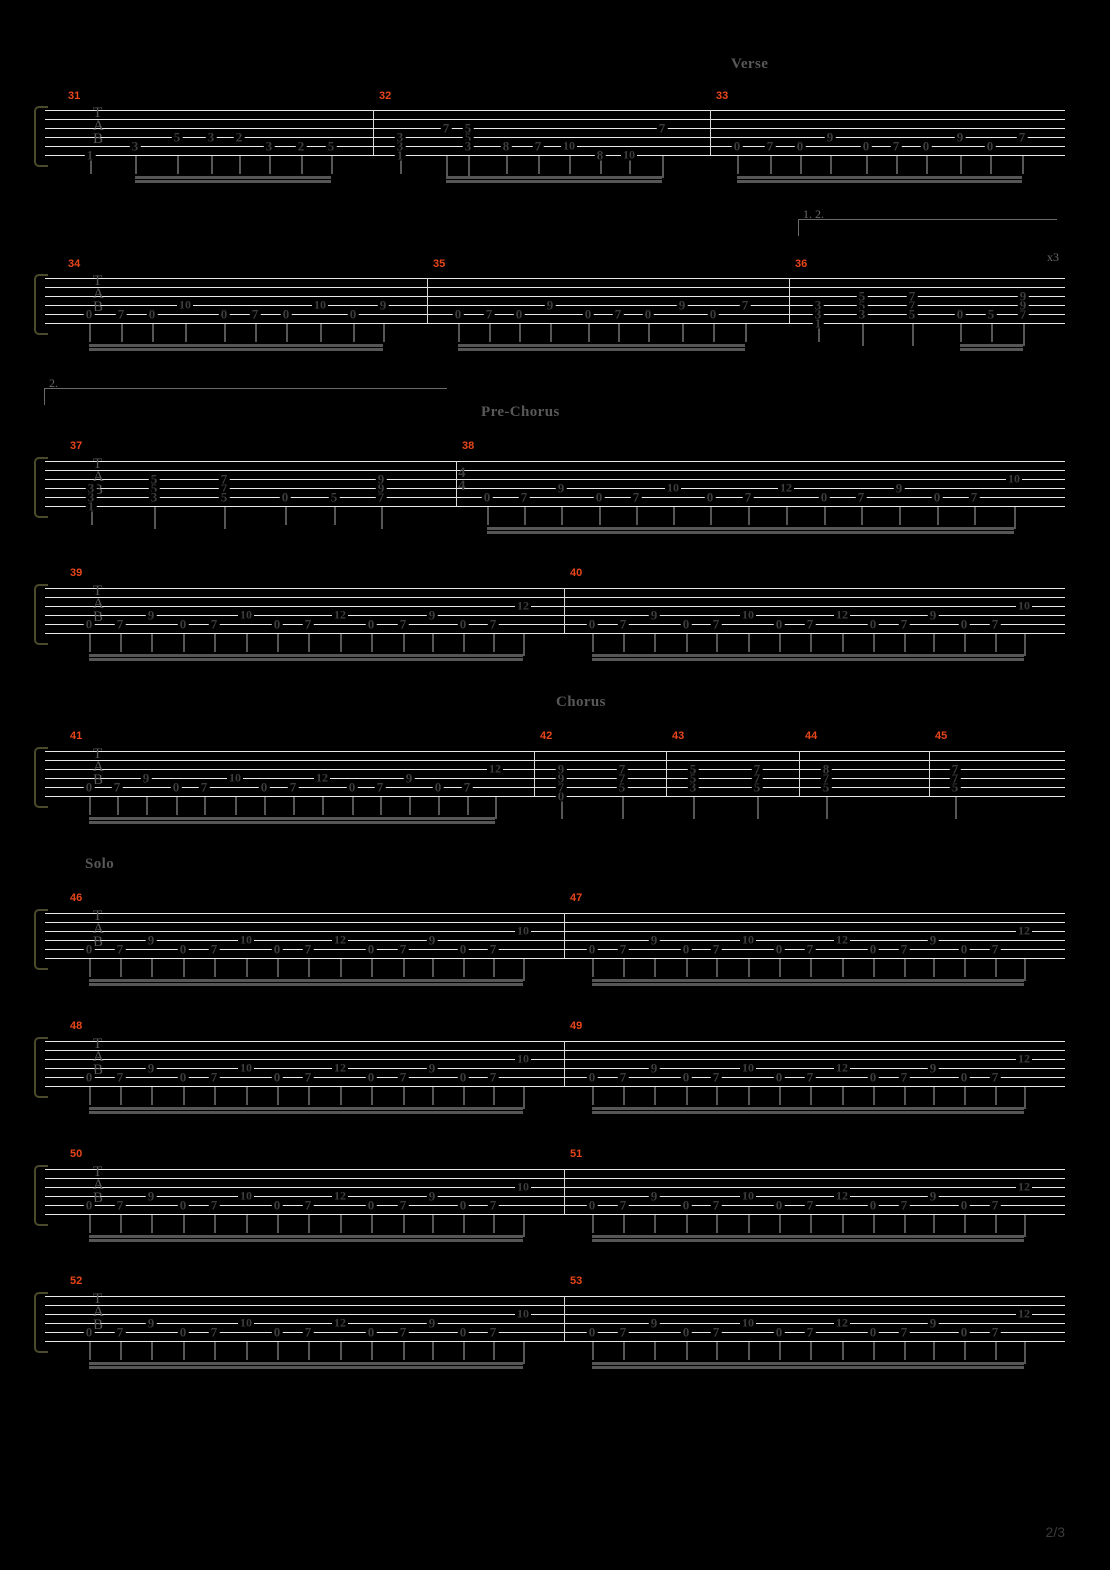 The width and height of the screenshot is (1110, 1570). I want to click on repeat-bracket-label: 1. 2., so click(813, 214).